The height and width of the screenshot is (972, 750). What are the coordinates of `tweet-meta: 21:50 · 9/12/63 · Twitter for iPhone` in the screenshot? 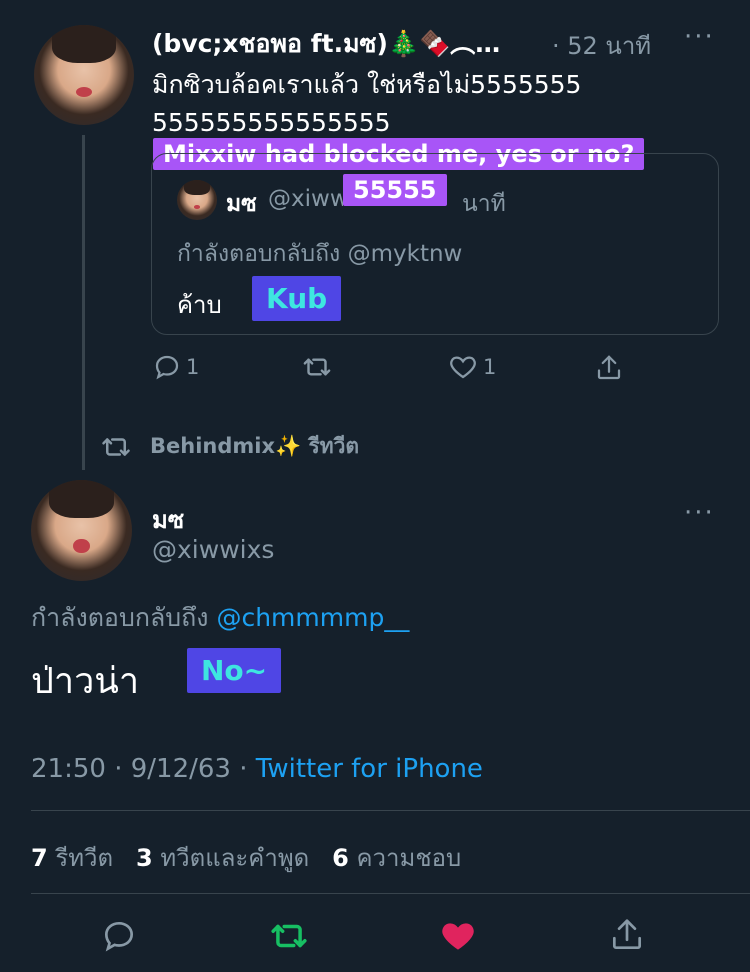 It's located at (257, 769).